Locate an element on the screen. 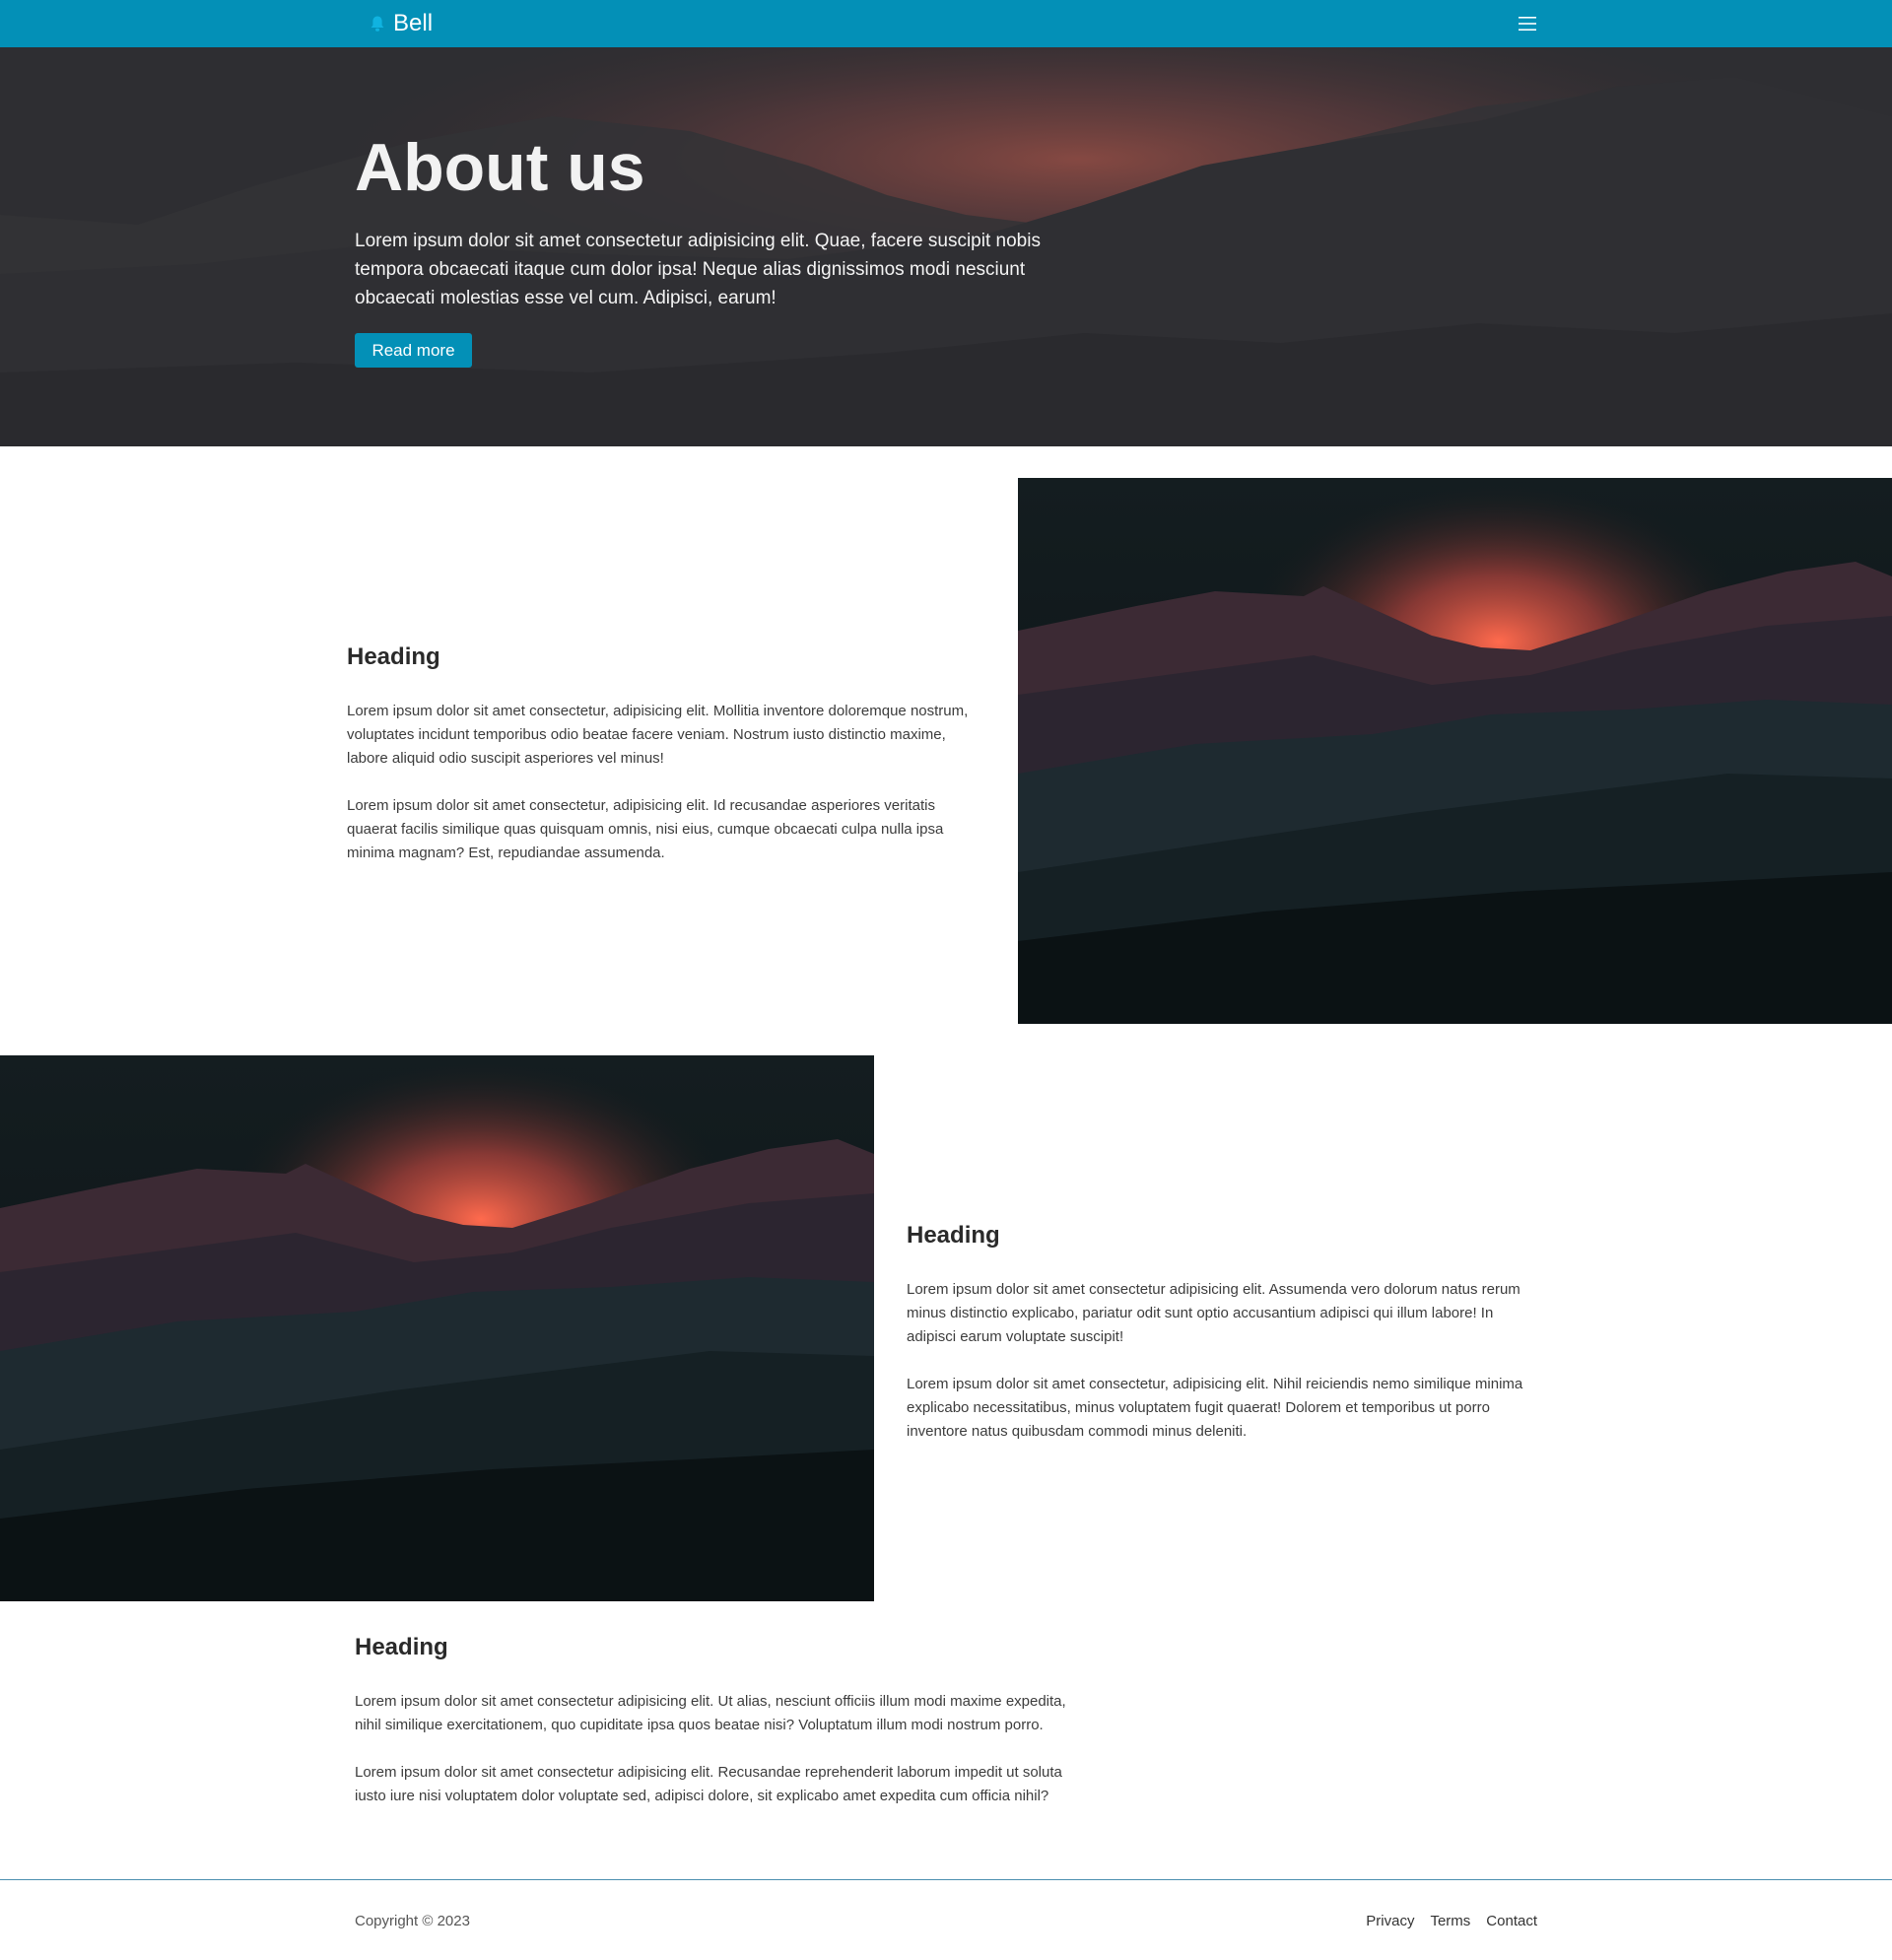 This screenshot has height=1960, width=1892. hamburger-menu-button is located at coordinates (1527, 23).